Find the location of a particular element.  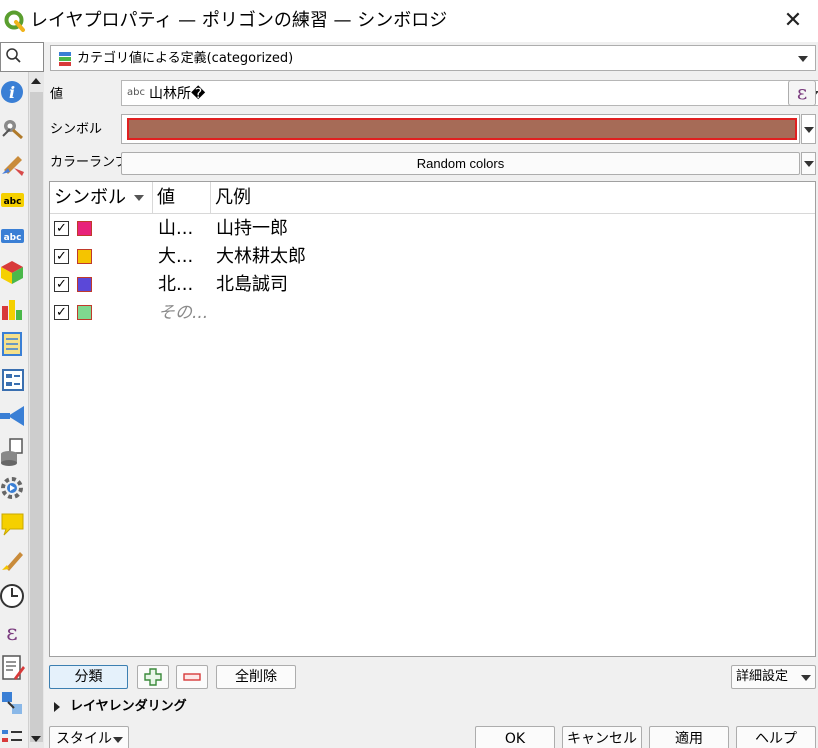

display-icon is located at coordinates (13, 524).